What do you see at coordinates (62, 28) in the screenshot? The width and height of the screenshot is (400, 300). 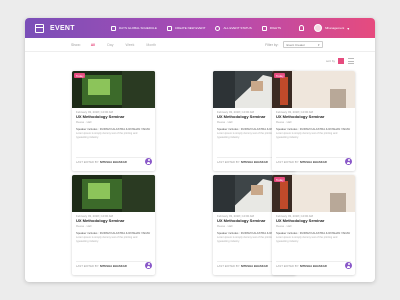 I see `brand-name: EVENT` at bounding box center [62, 28].